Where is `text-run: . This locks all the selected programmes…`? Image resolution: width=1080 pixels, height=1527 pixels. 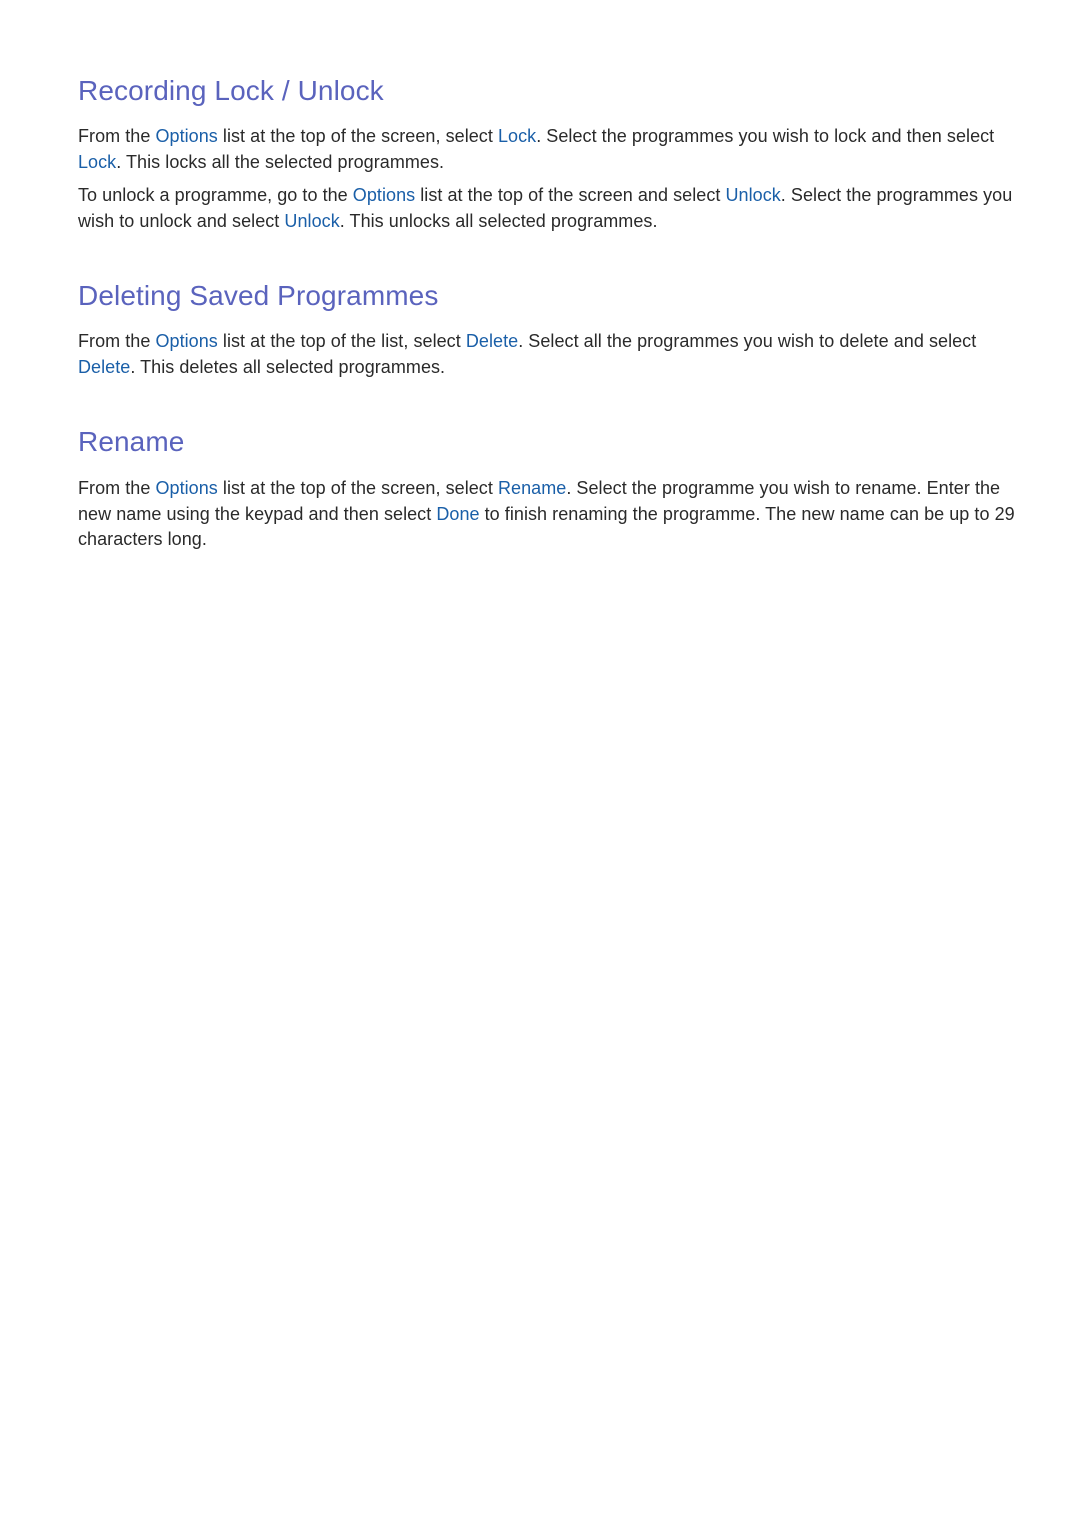 text-run: . This locks all the selected programmes… is located at coordinates (280, 161).